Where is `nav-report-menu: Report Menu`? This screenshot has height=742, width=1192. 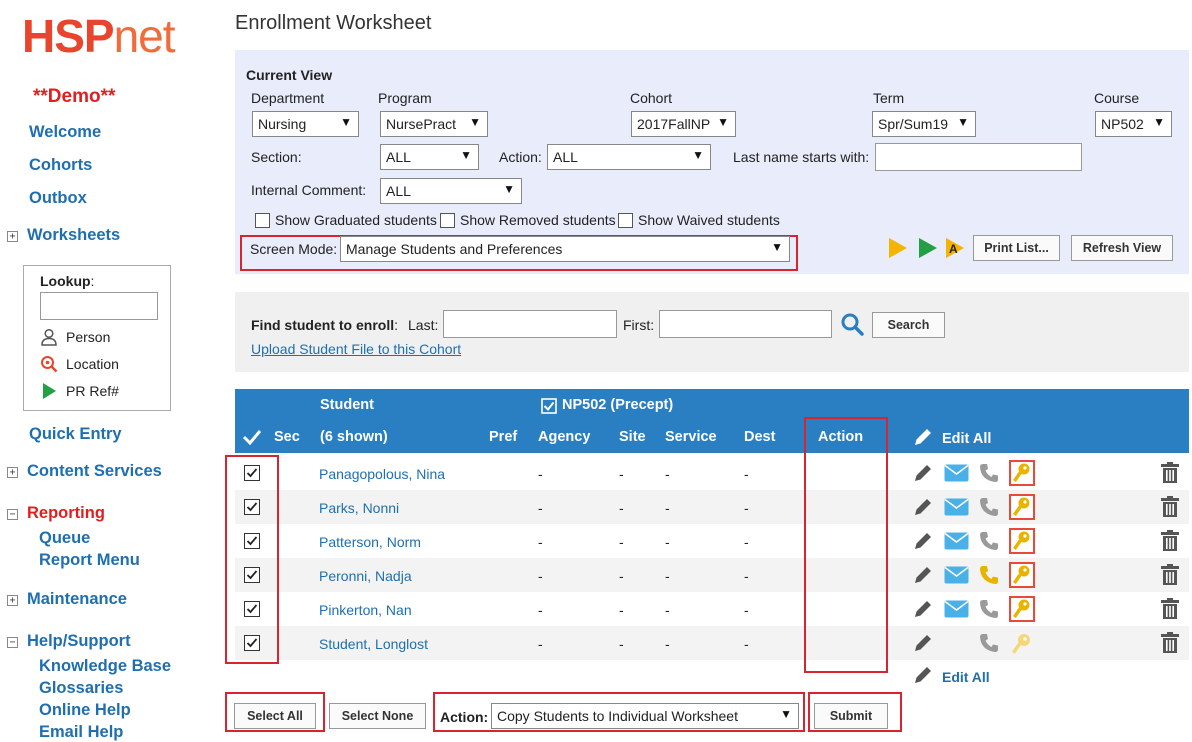 nav-report-menu: Report Menu is located at coordinates (89, 560).